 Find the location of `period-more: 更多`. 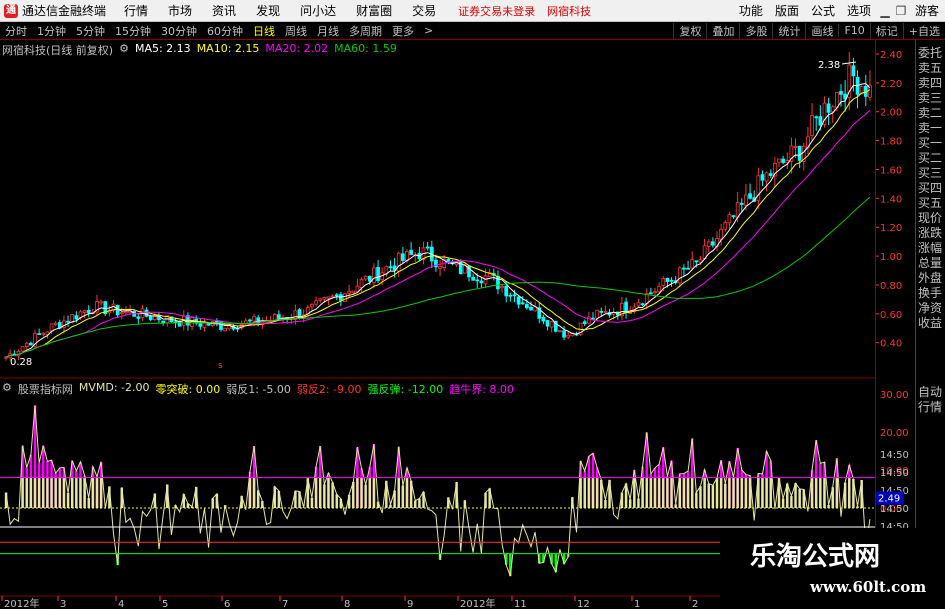

period-more: 更多 is located at coordinates (403, 31).